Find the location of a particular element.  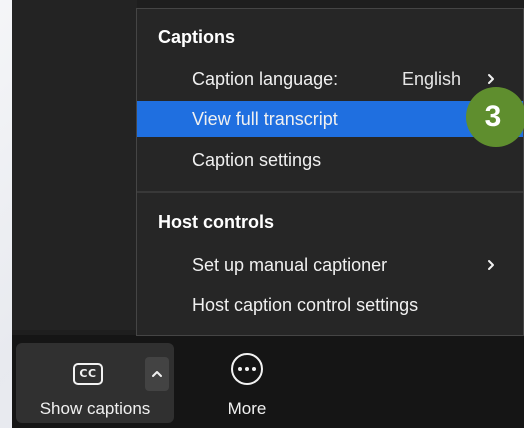

menu-item-host-caption-control-settings: Host caption control settings is located at coordinates (330, 305).